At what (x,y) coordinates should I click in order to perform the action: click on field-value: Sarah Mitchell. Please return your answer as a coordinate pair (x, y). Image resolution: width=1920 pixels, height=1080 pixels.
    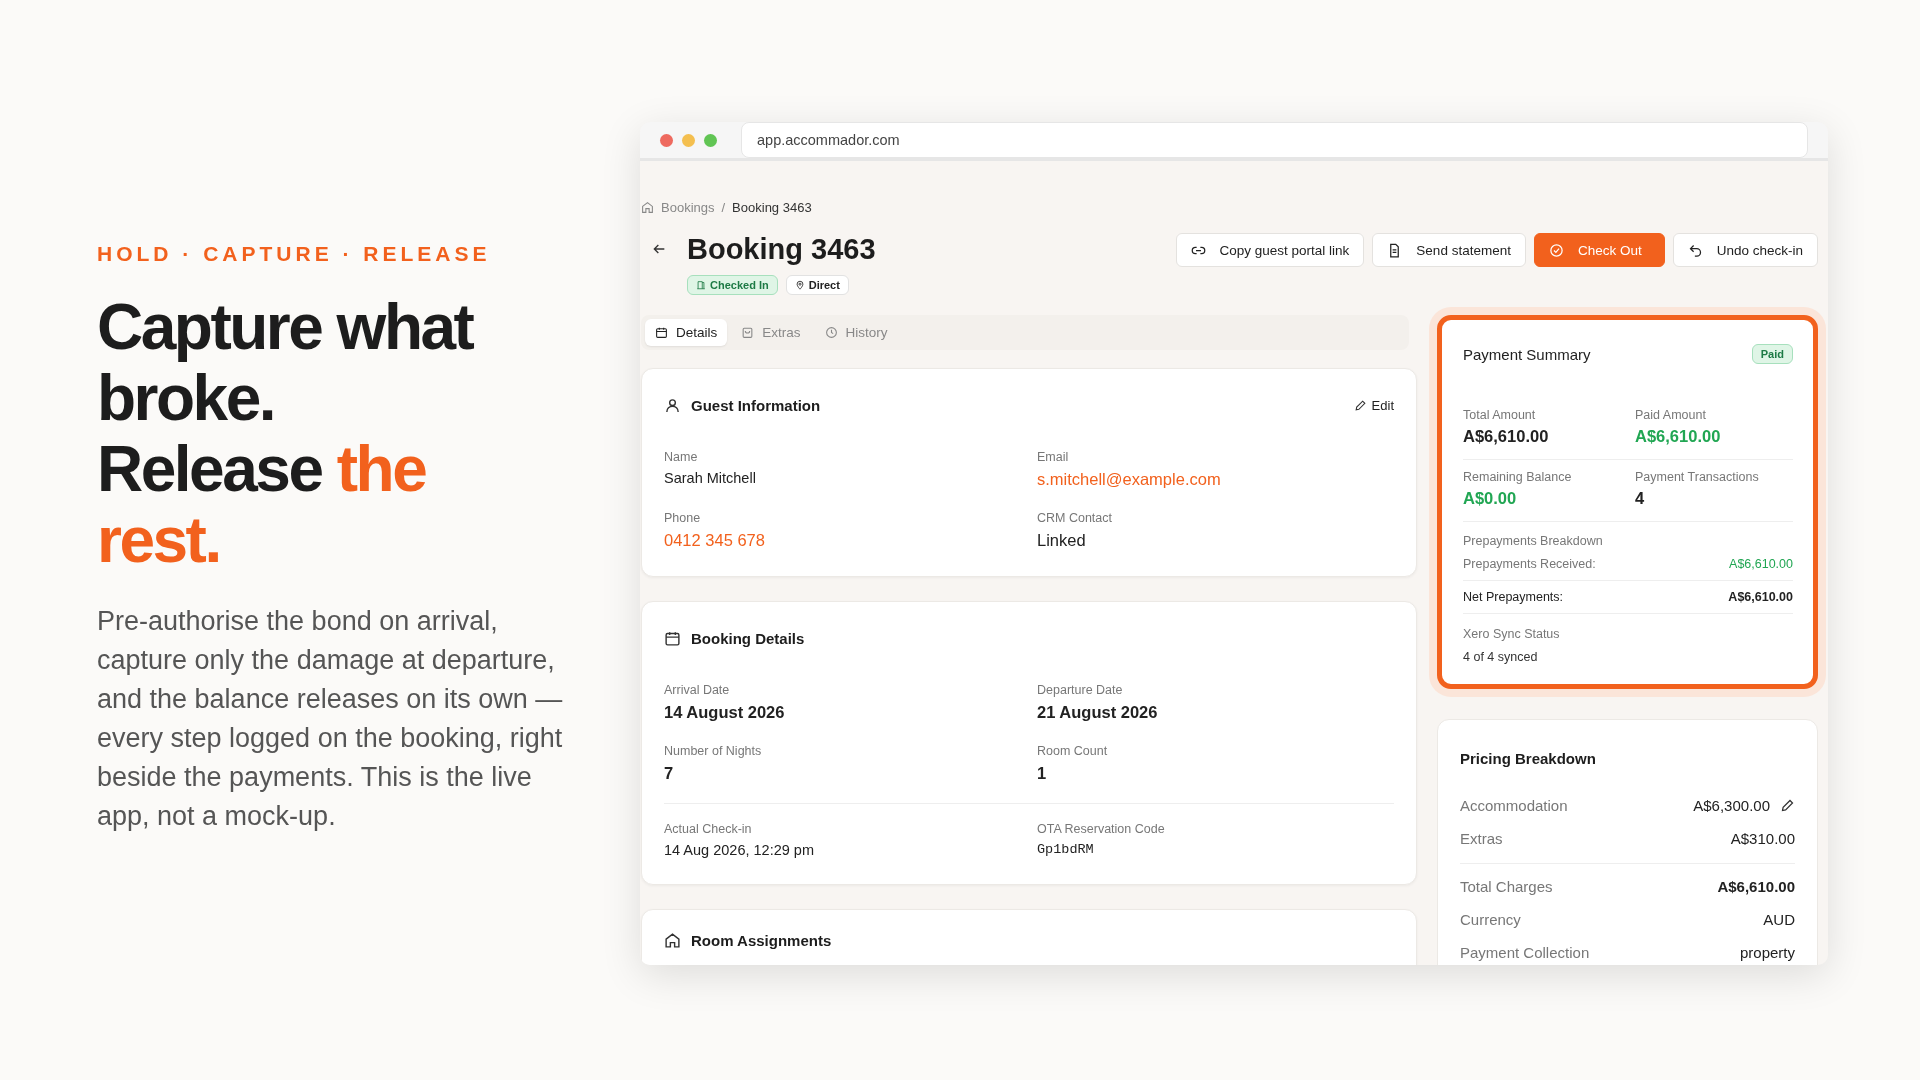
    Looking at the image, I should click on (710, 478).